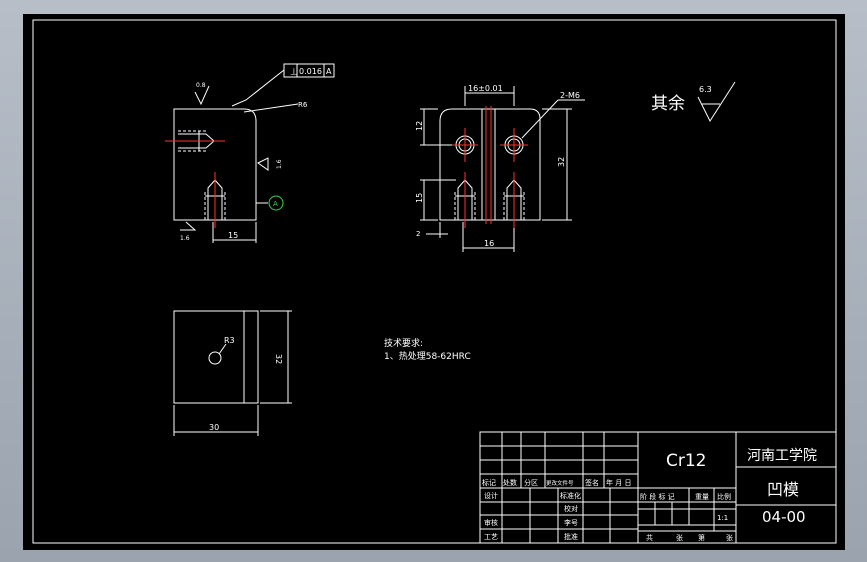 This screenshot has height=562, width=867. What do you see at coordinates (702, 497) in the screenshot?
I see `weight-header: 重量` at bounding box center [702, 497].